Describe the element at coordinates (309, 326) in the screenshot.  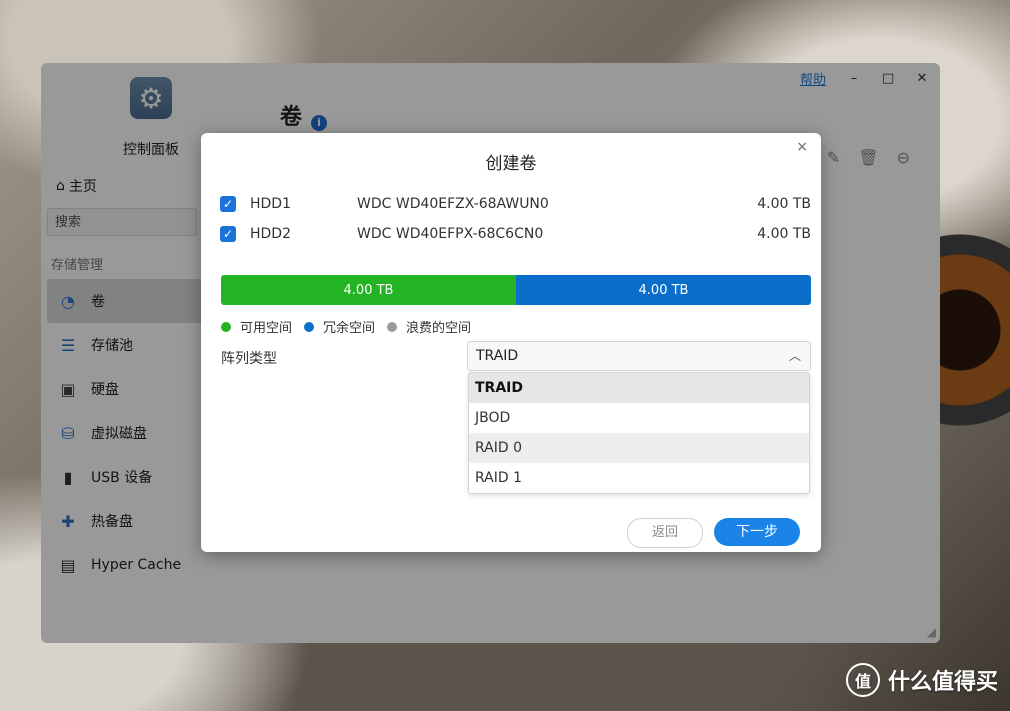
I see `legend-dot-redundant` at that location.